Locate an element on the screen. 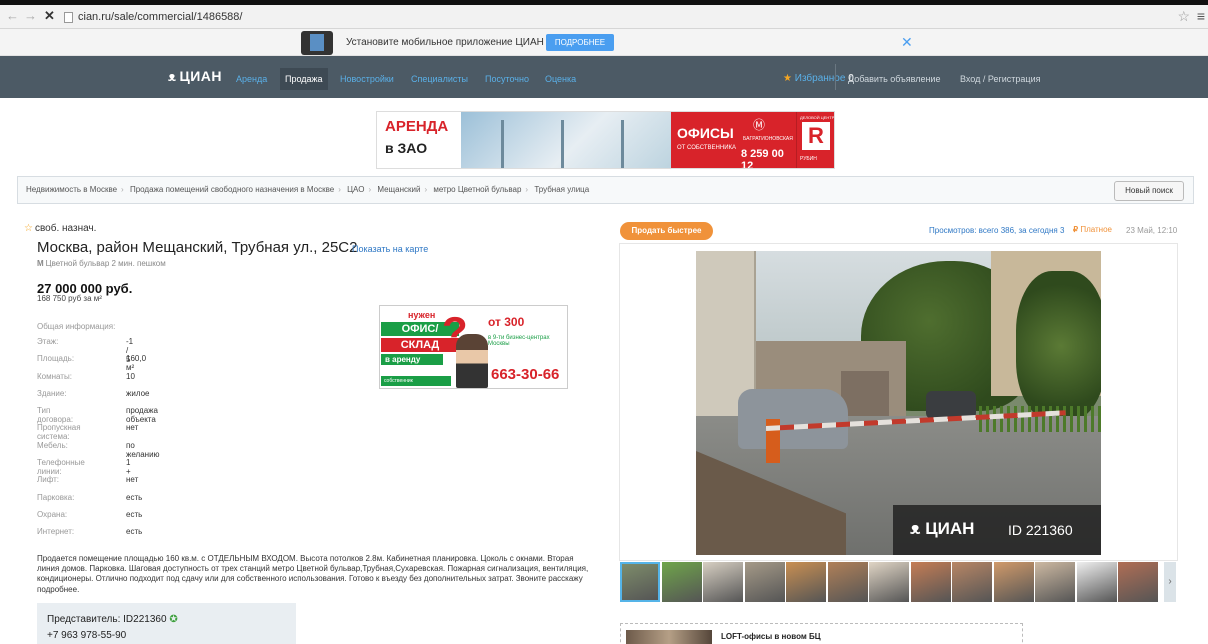  nav-add-listing: Добавить объявление is located at coordinates (894, 79).